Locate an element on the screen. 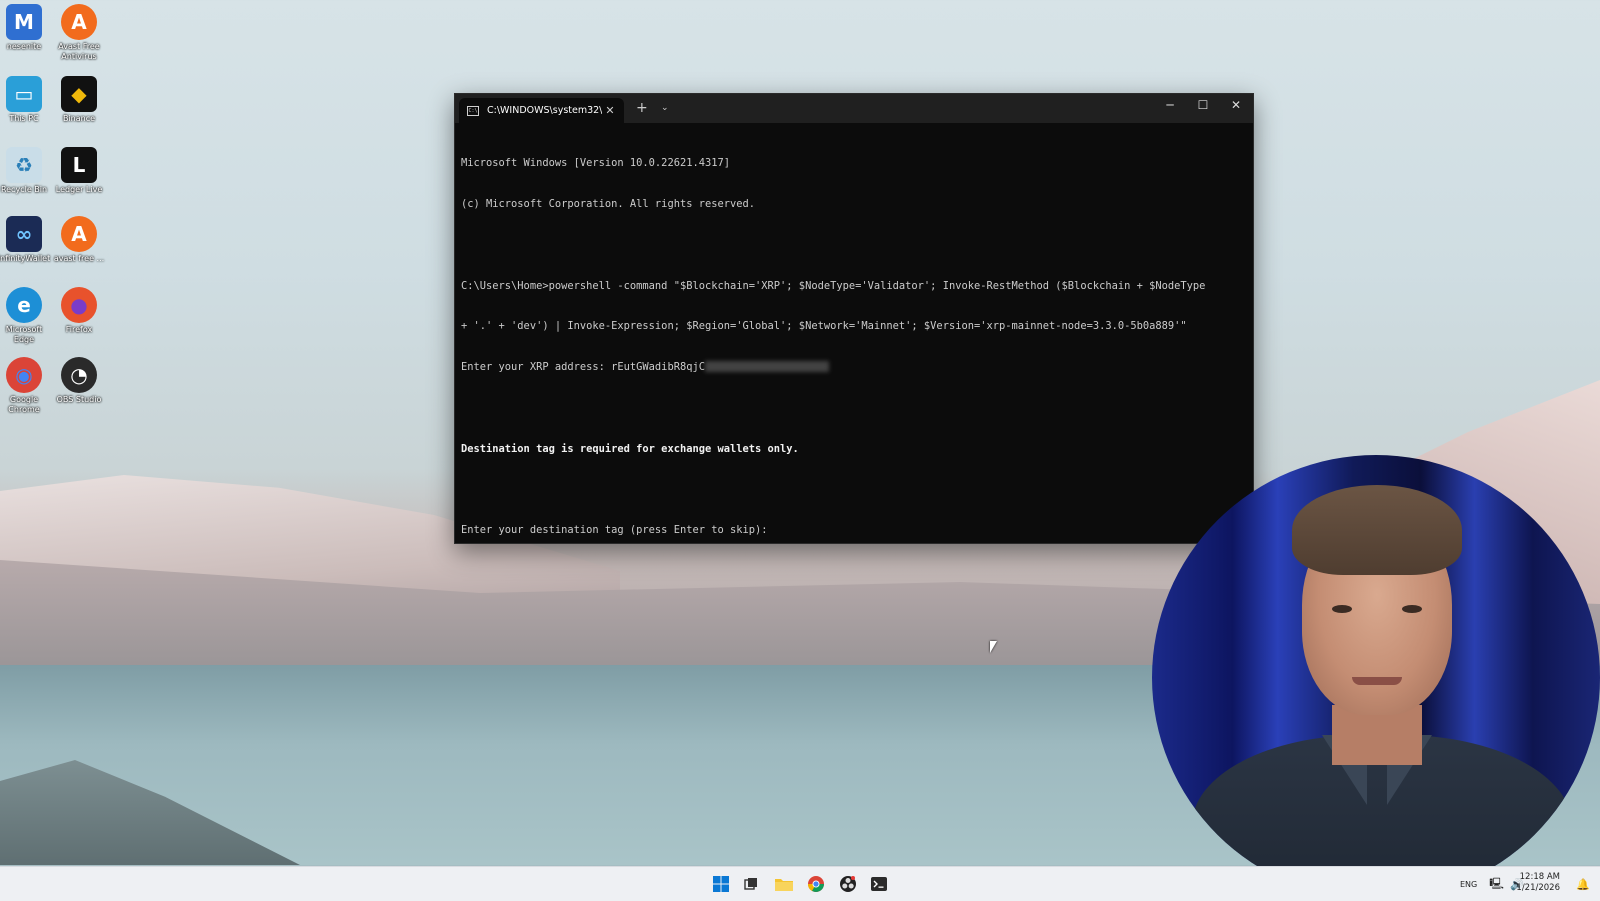  maximize-button: ☐ is located at coordinates (1203, 105).